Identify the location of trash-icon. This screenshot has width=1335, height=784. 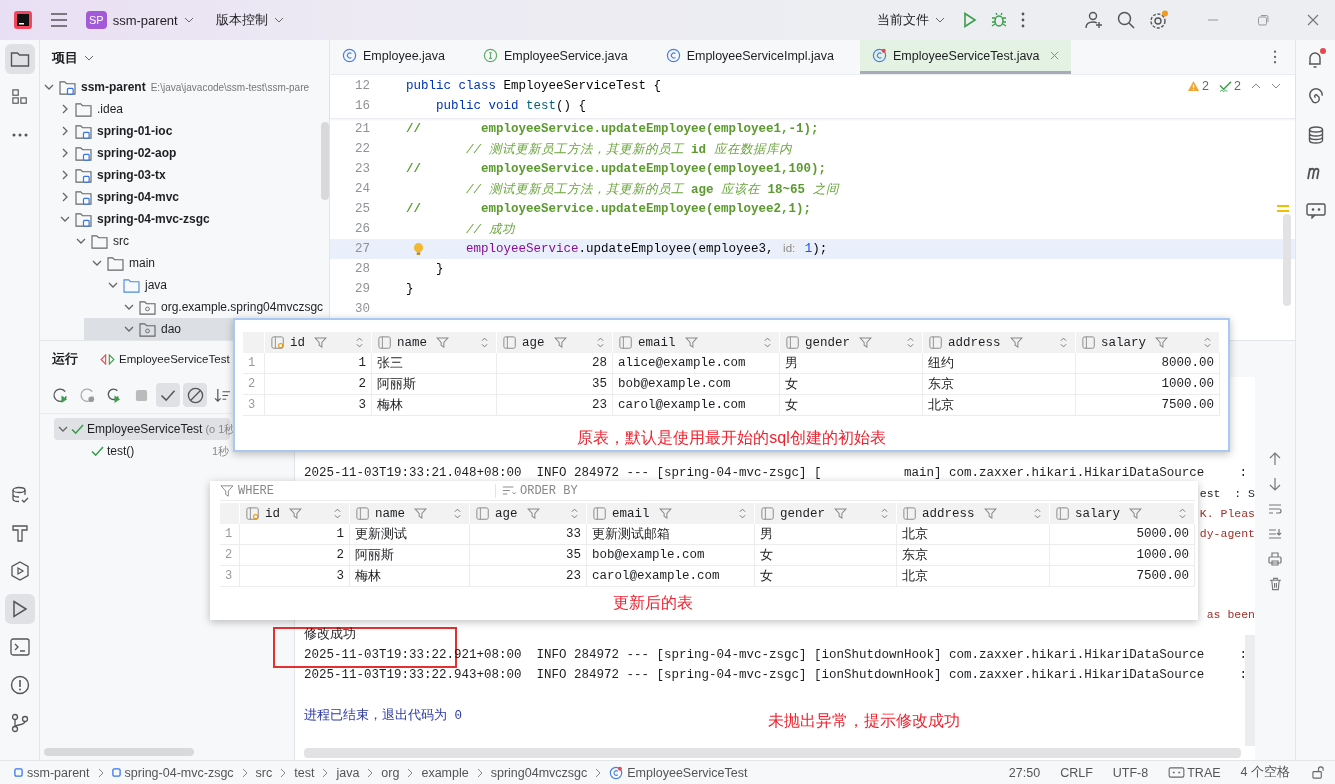
(1275, 584).